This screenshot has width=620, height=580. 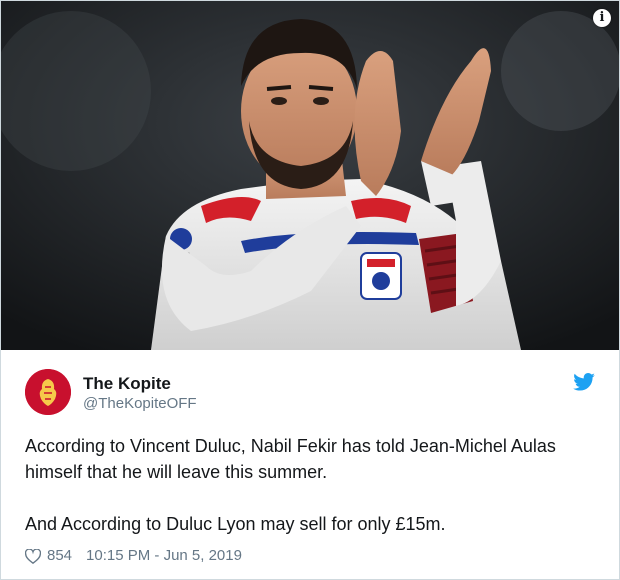 I want to click on heart-icon, so click(x=33, y=556).